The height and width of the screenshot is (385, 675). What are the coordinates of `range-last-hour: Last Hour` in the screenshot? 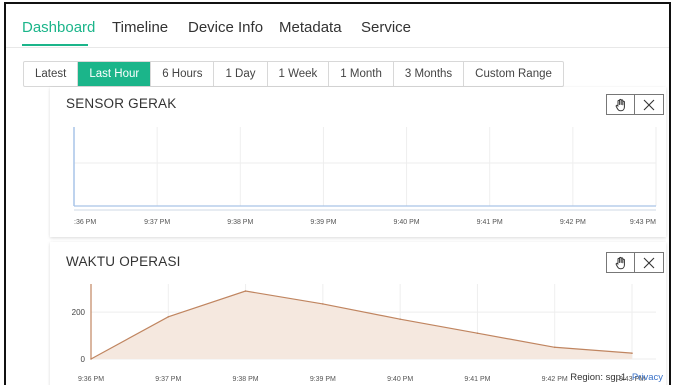 It's located at (115, 74).